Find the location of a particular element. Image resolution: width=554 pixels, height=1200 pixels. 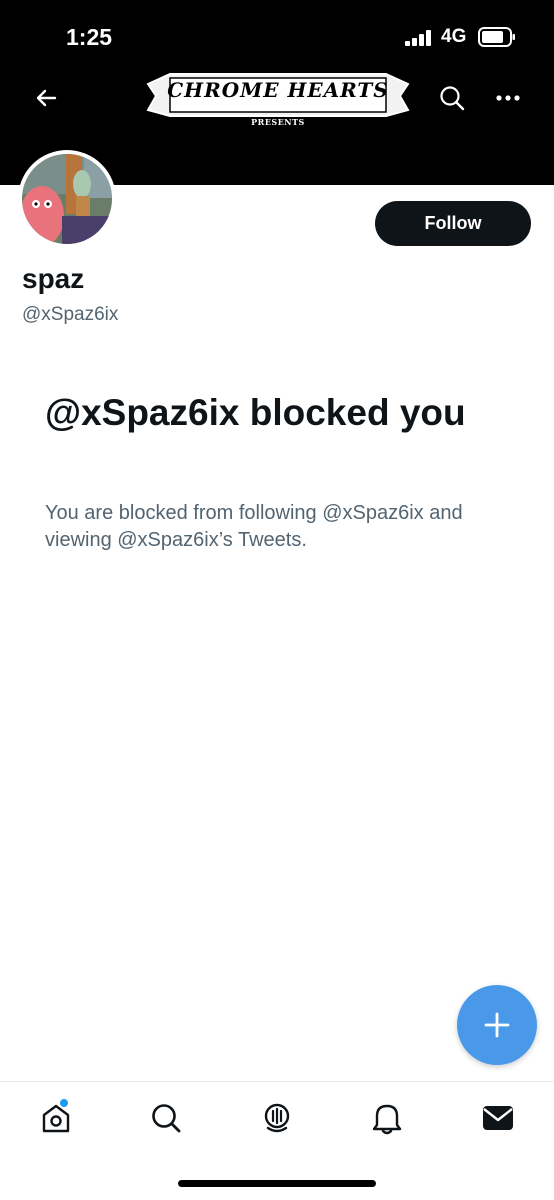

cellular-signal-icon is located at coordinates (418, 38).